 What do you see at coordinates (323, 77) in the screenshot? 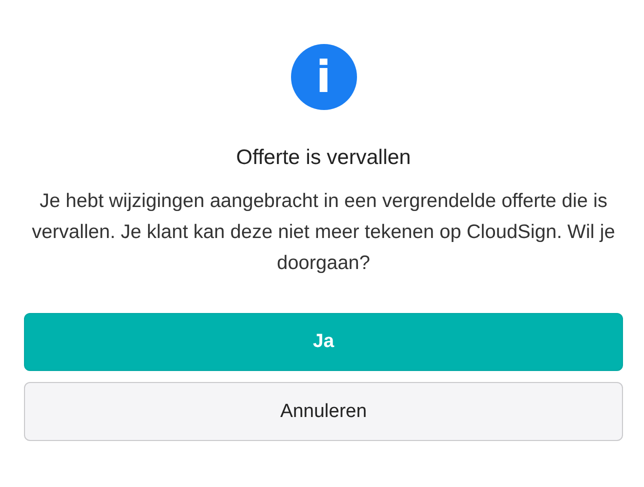
I see `info-icon: i` at bounding box center [323, 77].